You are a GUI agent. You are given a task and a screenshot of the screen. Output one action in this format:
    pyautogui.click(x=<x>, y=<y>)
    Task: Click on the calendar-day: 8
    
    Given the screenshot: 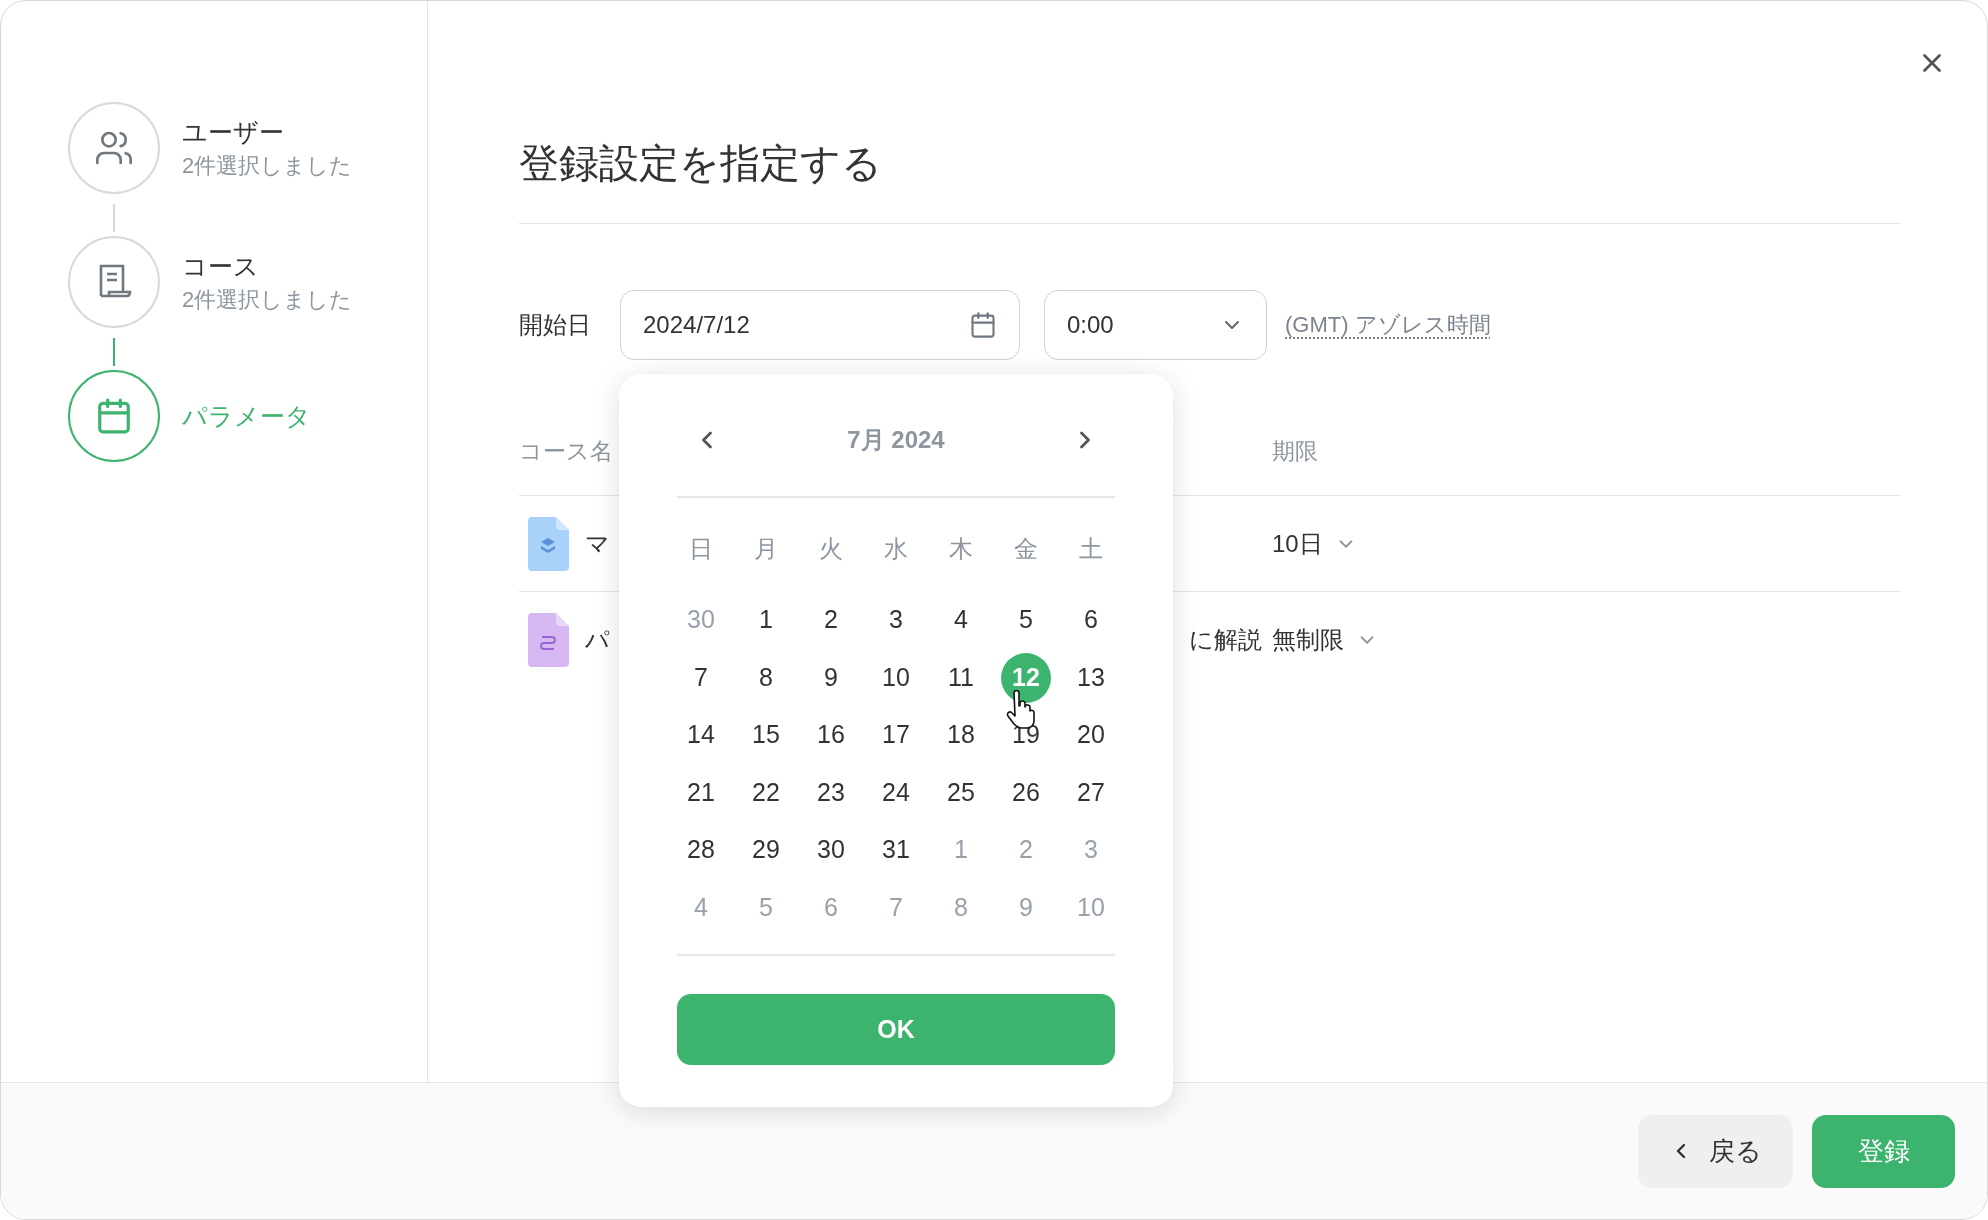 What is the action you would take?
    pyautogui.click(x=766, y=677)
    